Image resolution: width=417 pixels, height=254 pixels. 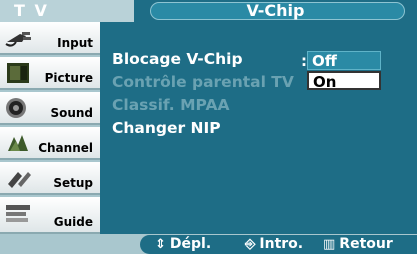 What do you see at coordinates (18, 73) in the screenshot?
I see `picture-icon` at bounding box center [18, 73].